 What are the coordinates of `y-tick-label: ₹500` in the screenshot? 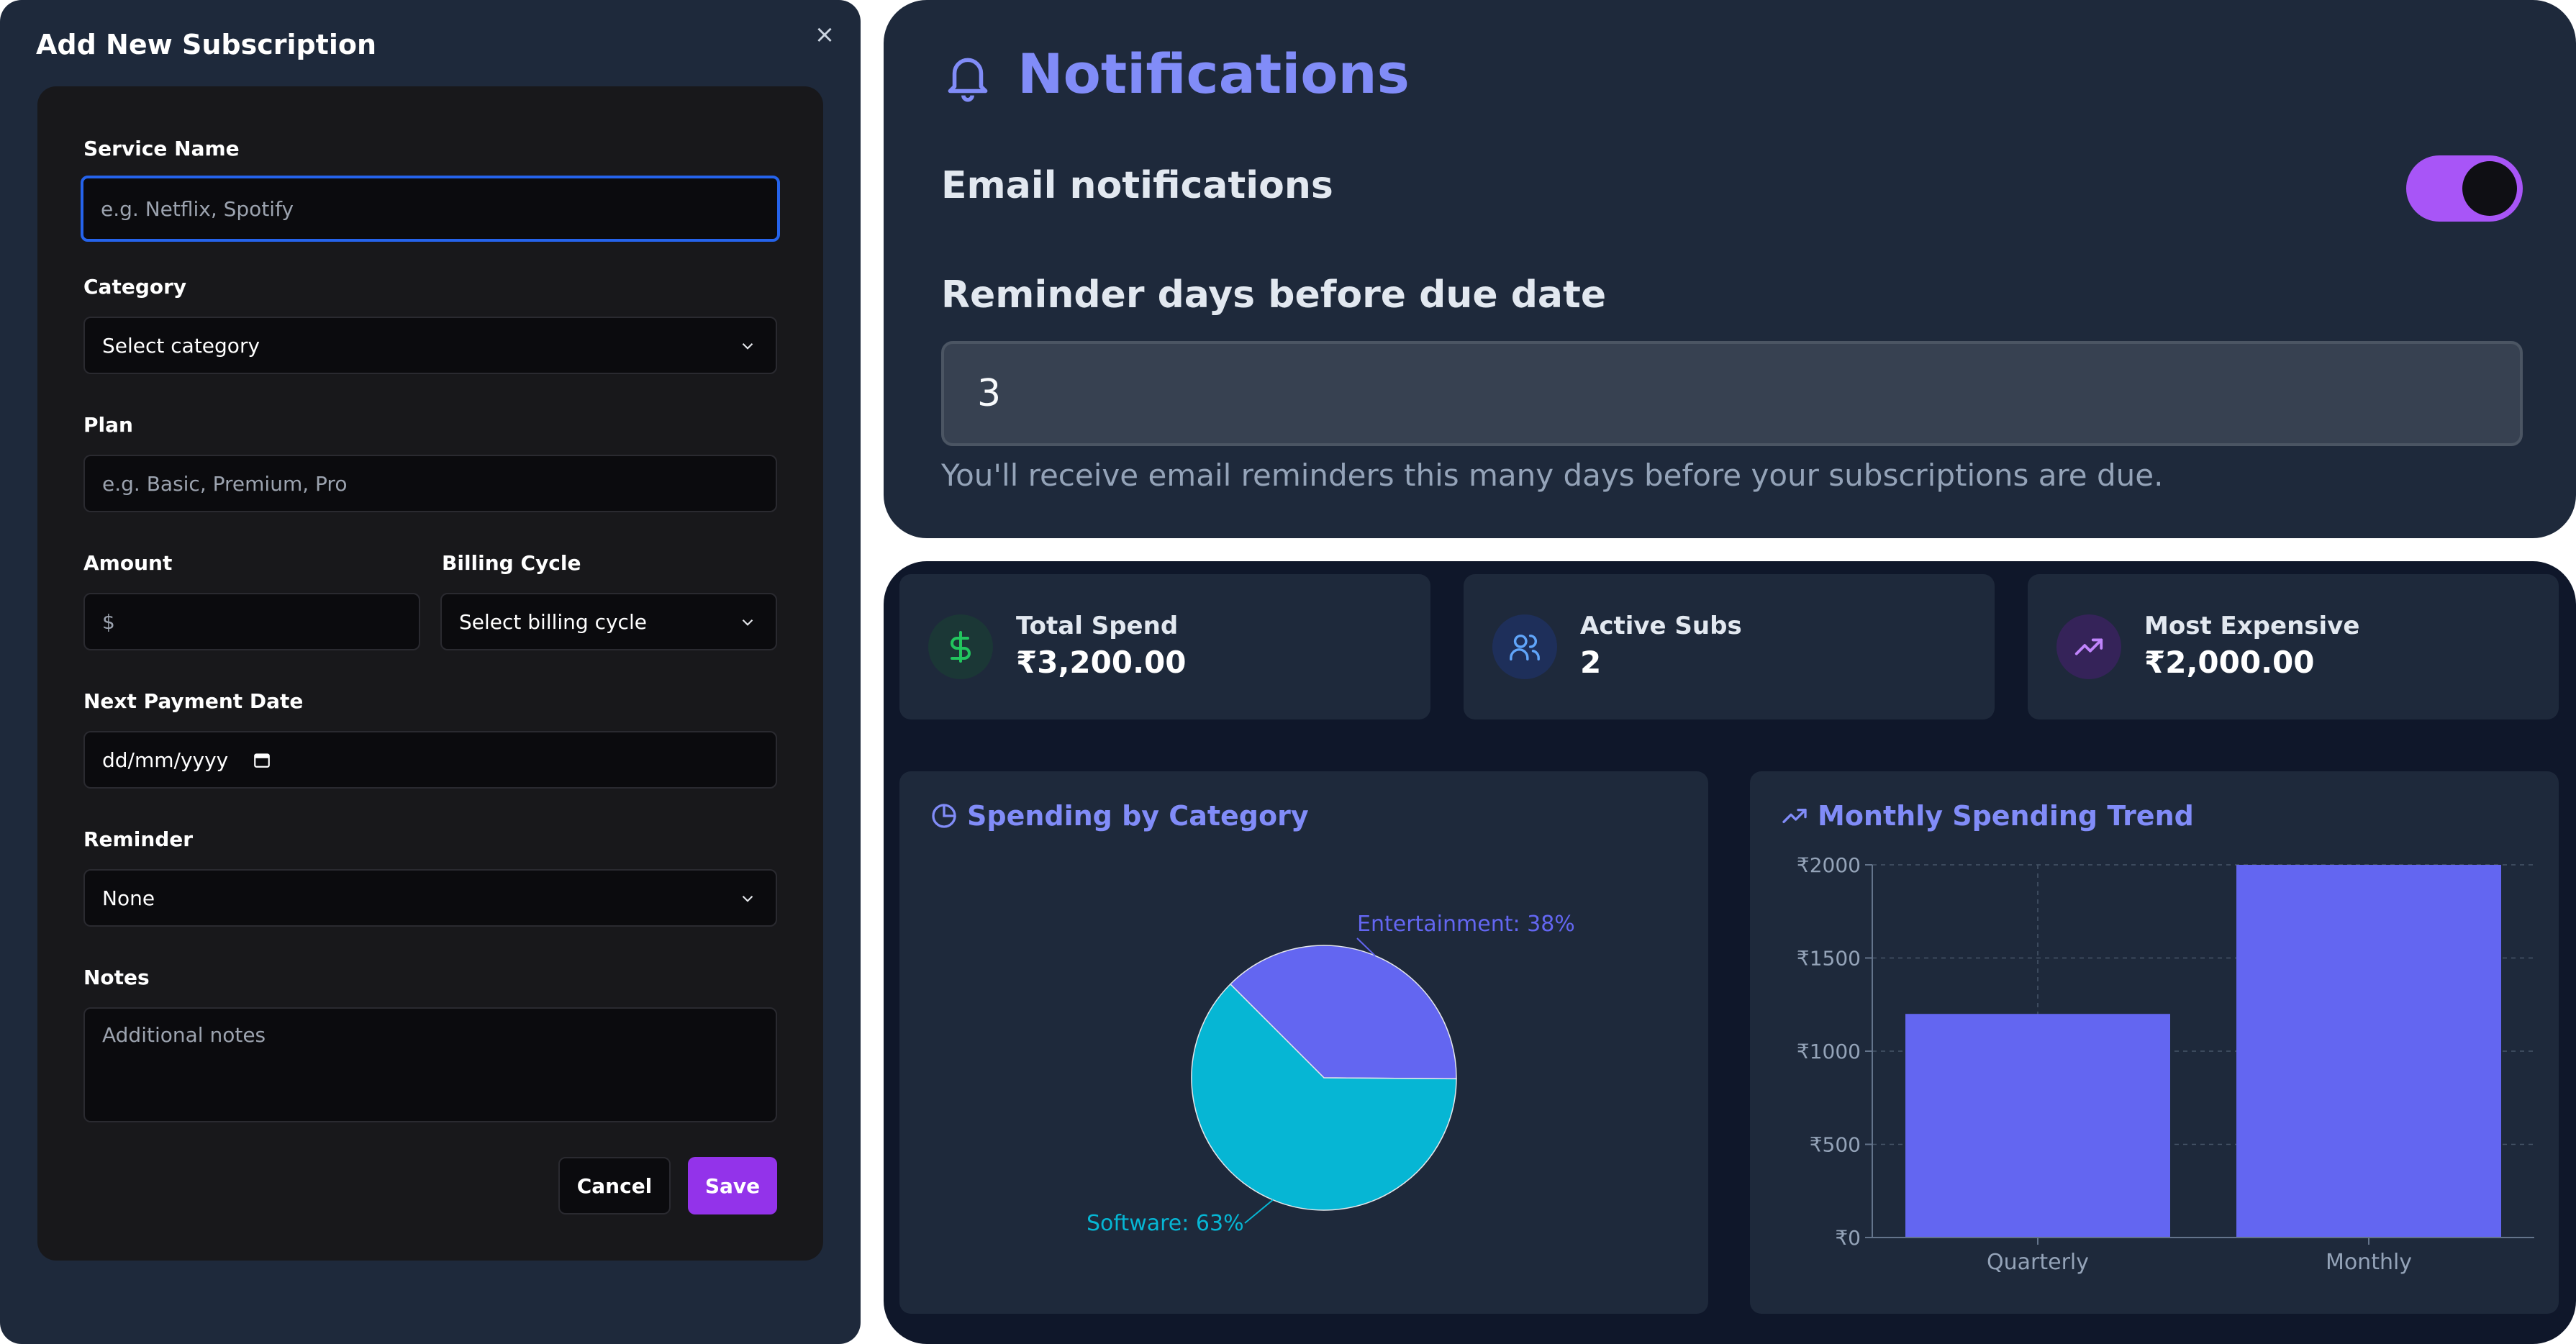 It's located at (1836, 1145).